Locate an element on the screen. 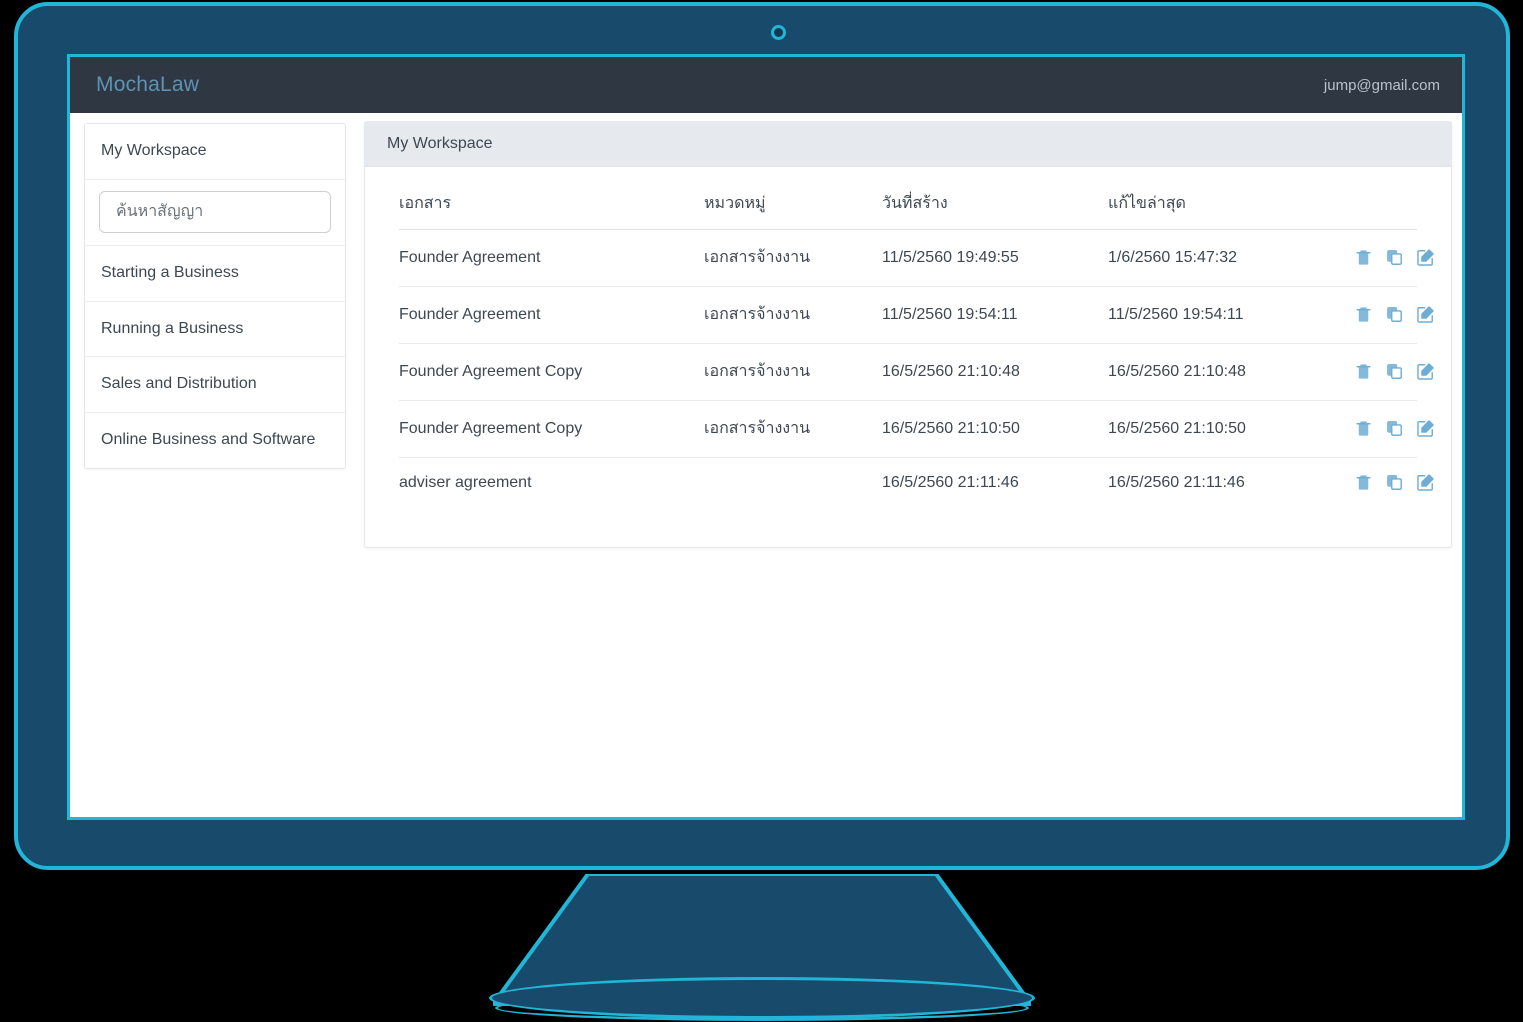  table-header-row: เอกสาร หมวดหมู่ วันที่สร้าง แก้ไขล่าสุด is located at coordinates (908, 201).